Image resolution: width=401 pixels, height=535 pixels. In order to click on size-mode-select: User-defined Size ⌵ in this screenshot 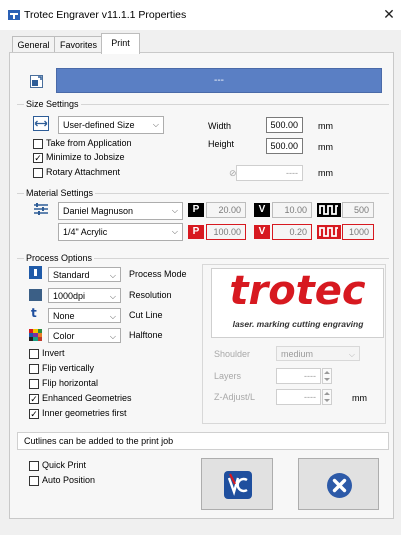, I will do `click(111, 125)`.